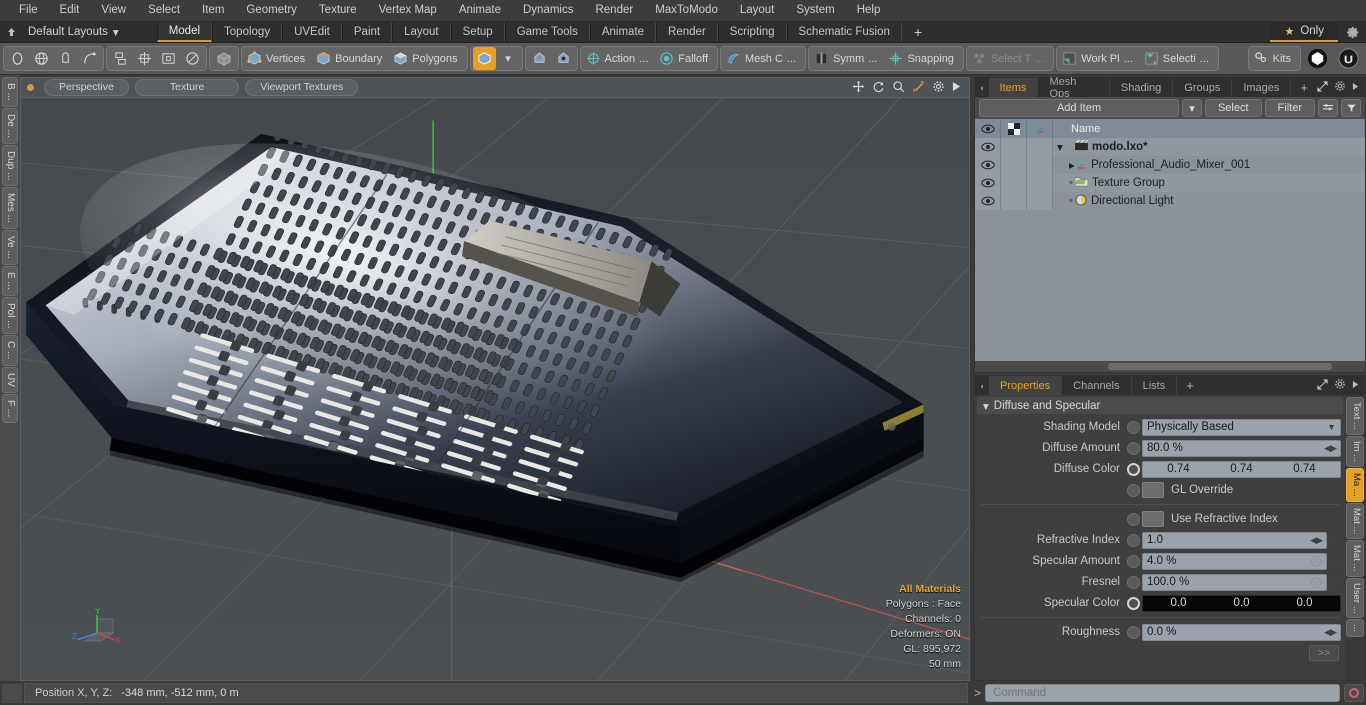 The image size is (1366, 705). I want to click on tab-model: Model, so click(184, 32).